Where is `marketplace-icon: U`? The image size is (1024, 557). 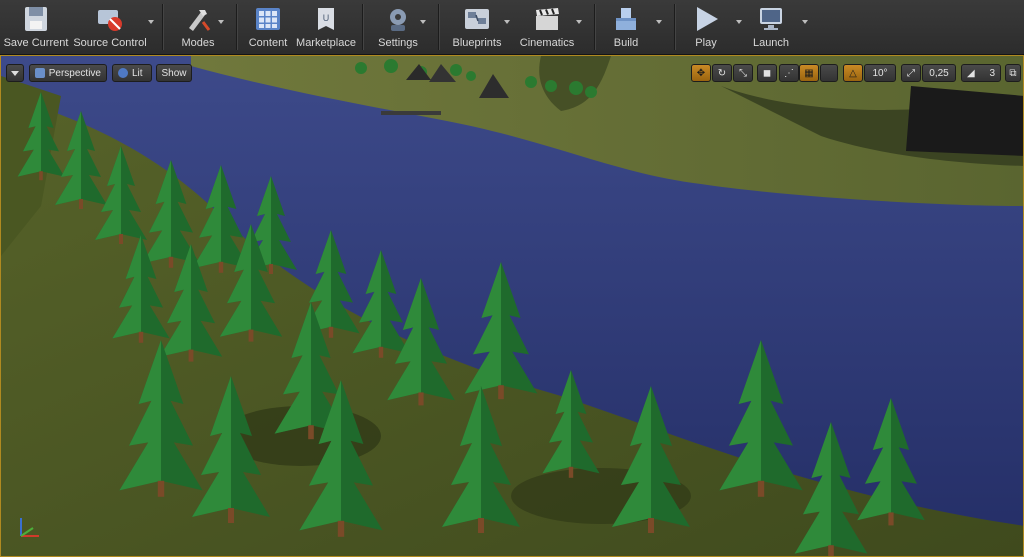 marketplace-icon: U is located at coordinates (326, 19).